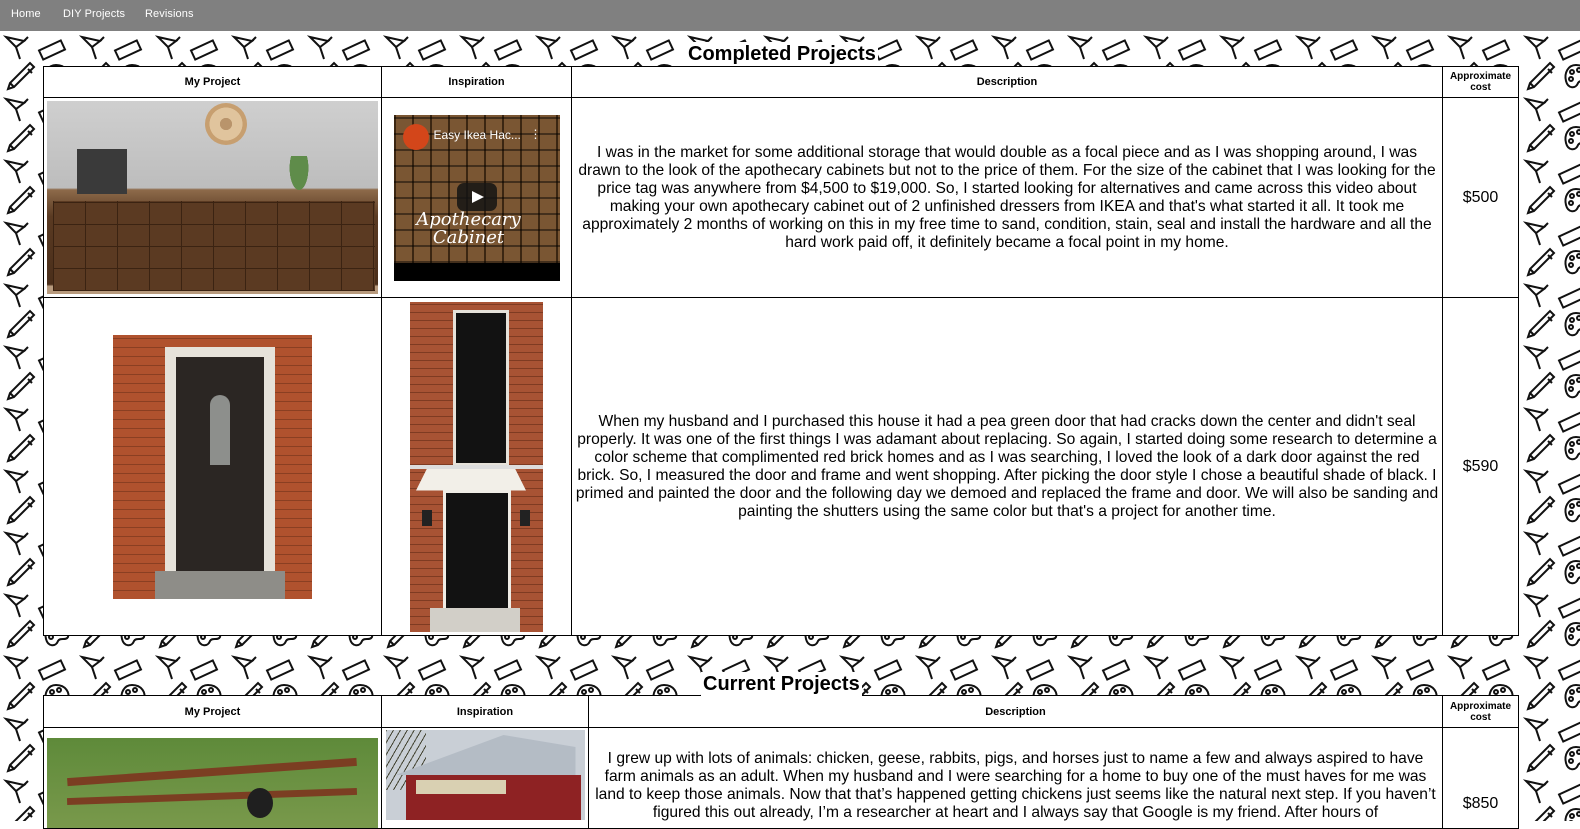  I want to click on inspiration-door-photo, so click(476, 466).